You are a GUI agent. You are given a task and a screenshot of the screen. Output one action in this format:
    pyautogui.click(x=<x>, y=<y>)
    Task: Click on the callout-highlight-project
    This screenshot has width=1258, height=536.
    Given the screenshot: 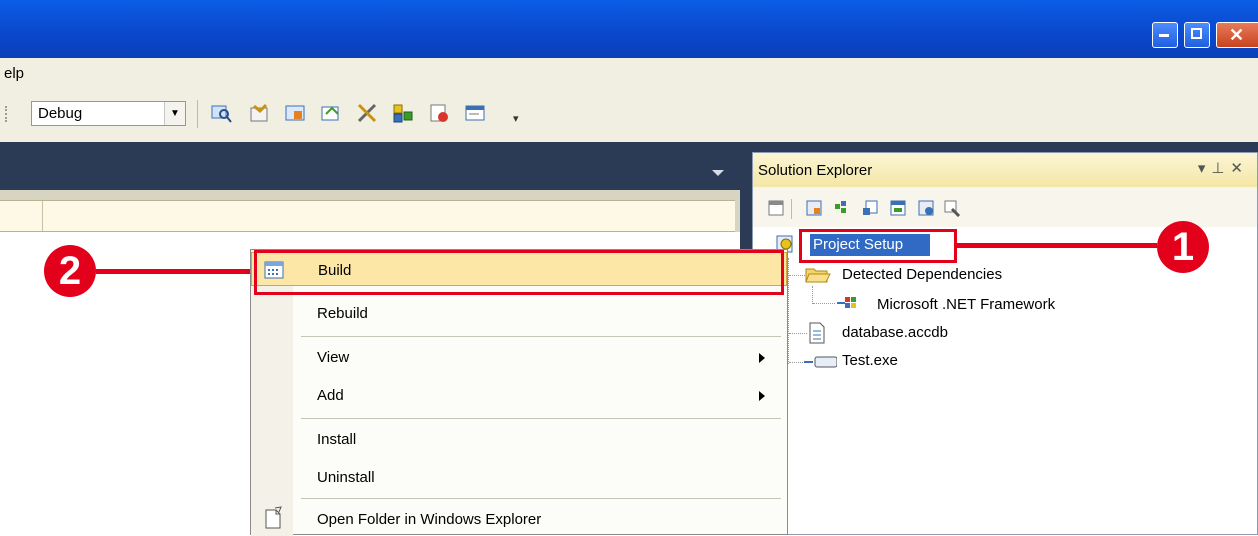 What is the action you would take?
    pyautogui.click(x=878, y=246)
    